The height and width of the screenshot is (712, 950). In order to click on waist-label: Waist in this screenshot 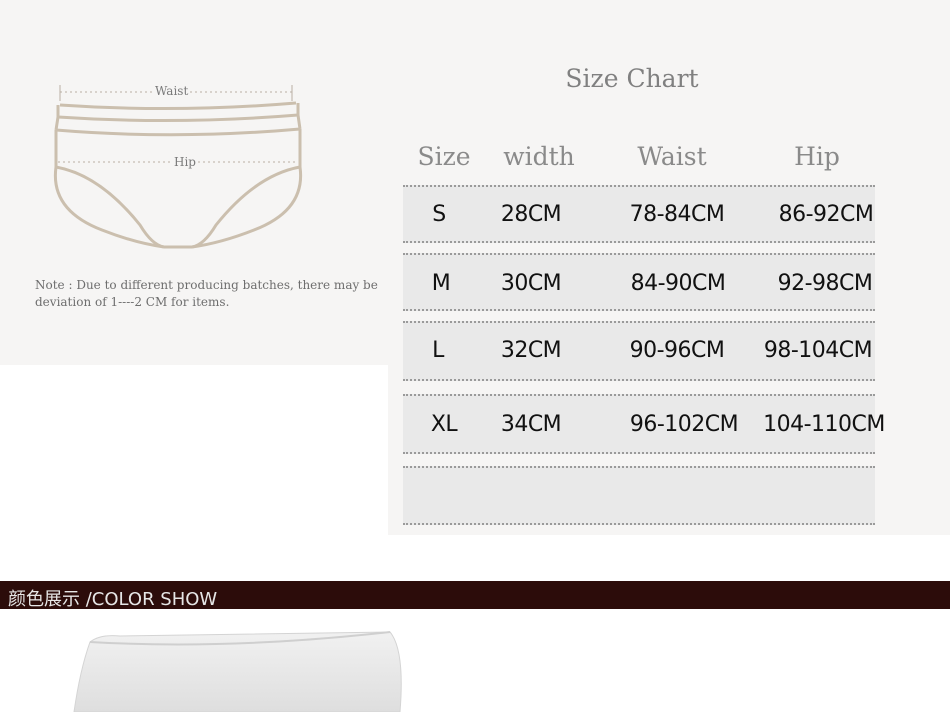, I will do `click(172, 91)`.